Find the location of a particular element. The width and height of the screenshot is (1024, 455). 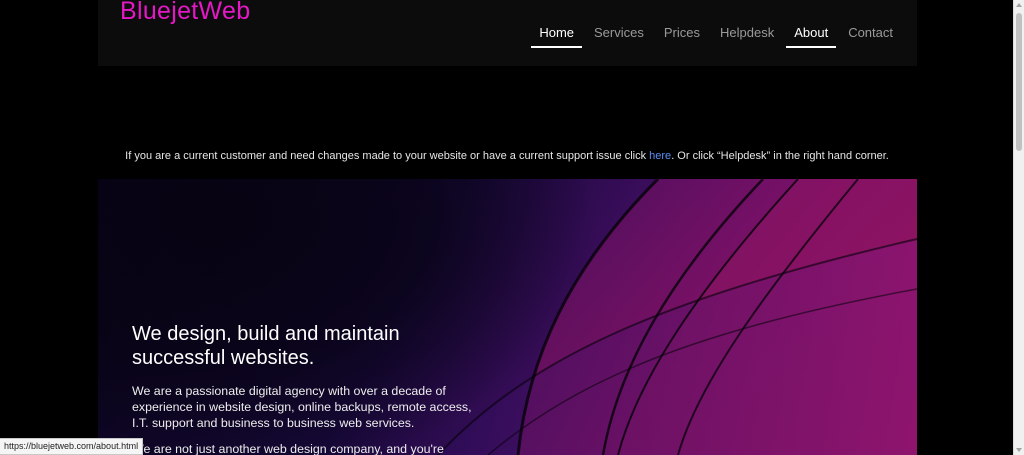

nav-item-prices: Prices is located at coordinates (682, 33).